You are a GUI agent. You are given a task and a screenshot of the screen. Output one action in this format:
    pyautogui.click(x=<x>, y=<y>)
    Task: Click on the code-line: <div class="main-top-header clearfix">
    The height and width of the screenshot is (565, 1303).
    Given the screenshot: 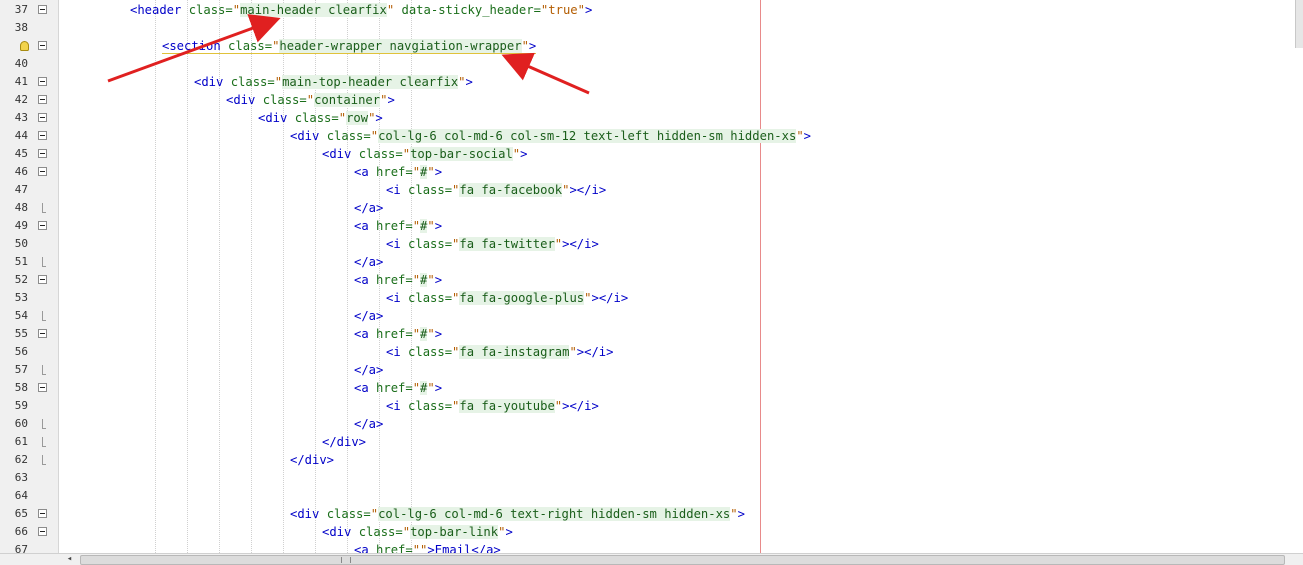 What is the action you would take?
    pyautogui.click(x=333, y=82)
    